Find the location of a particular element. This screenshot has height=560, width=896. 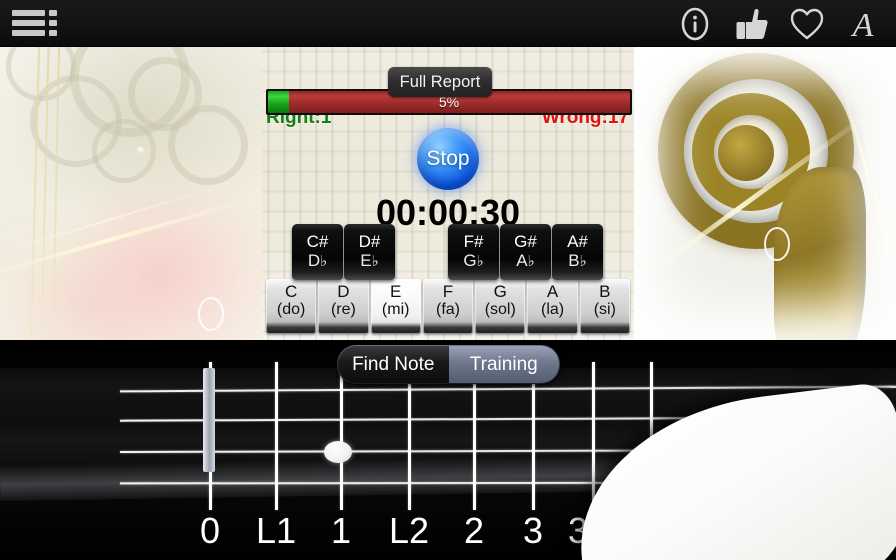

fret-label-0: 0 is located at coordinates (210, 530).